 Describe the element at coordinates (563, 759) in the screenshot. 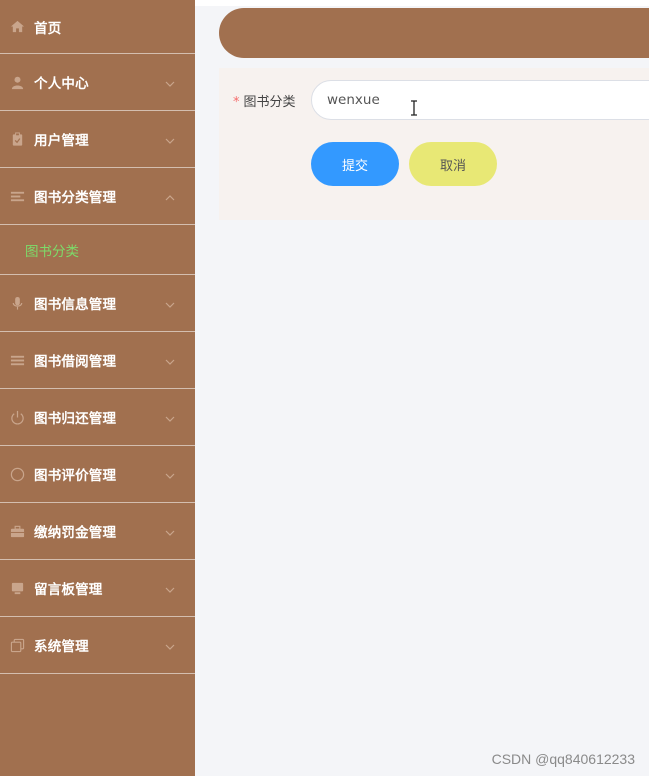

I see `watermark: CSDN @qq840612233` at that location.